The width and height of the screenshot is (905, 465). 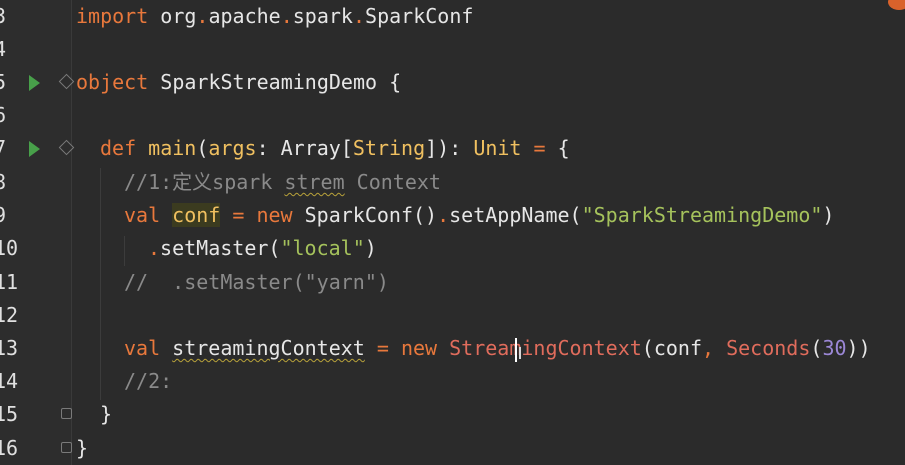 What do you see at coordinates (196, 215) in the screenshot?
I see `code-token: conf` at bounding box center [196, 215].